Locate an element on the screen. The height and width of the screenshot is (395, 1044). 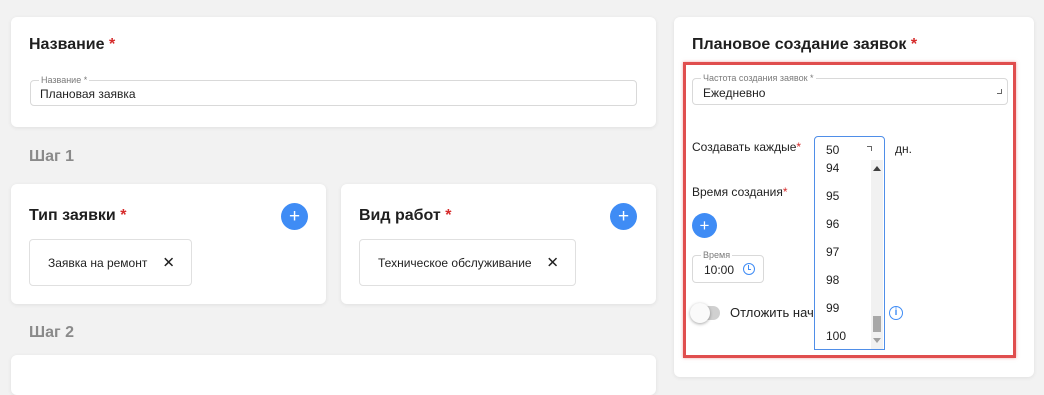
work-type-chip-label: Техническое обслуживание is located at coordinates (455, 262).